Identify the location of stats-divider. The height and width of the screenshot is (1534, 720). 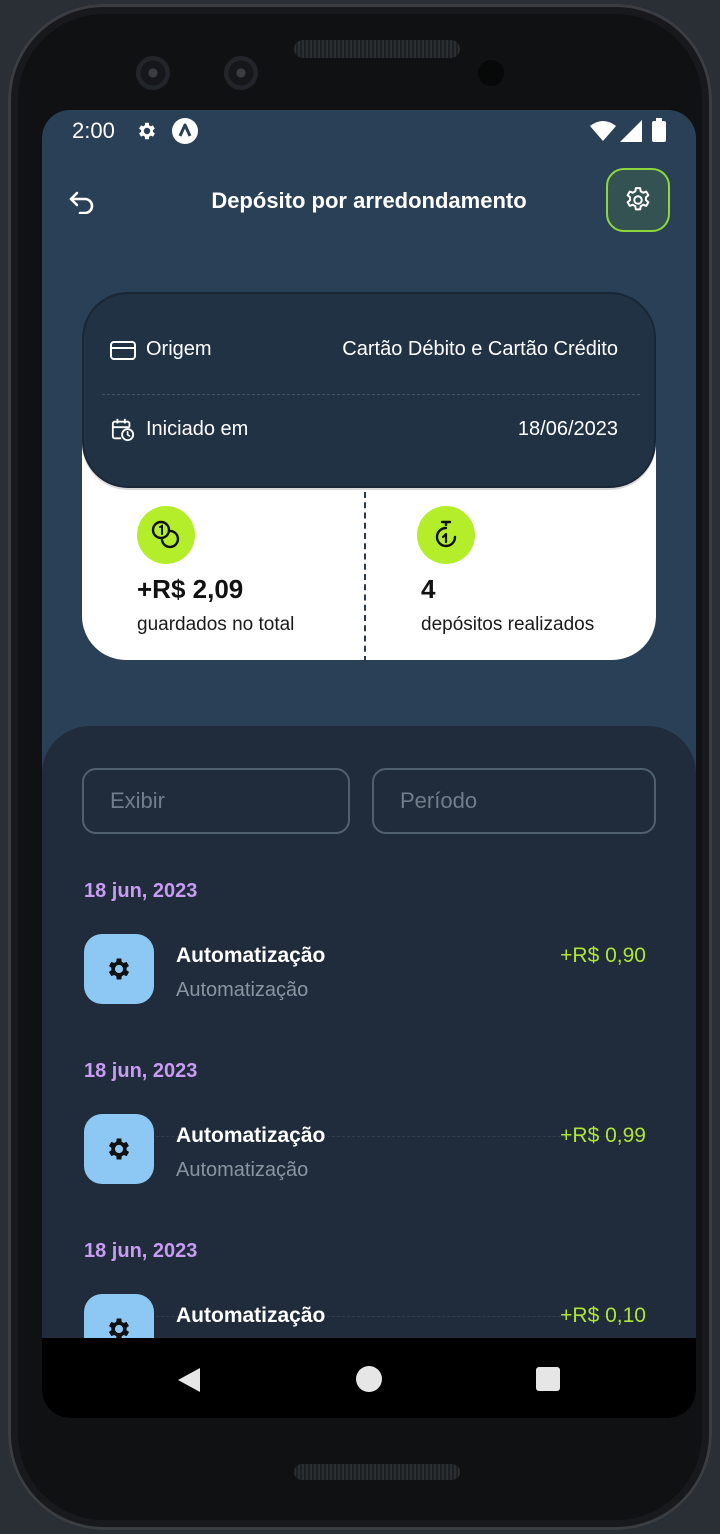
(365, 577).